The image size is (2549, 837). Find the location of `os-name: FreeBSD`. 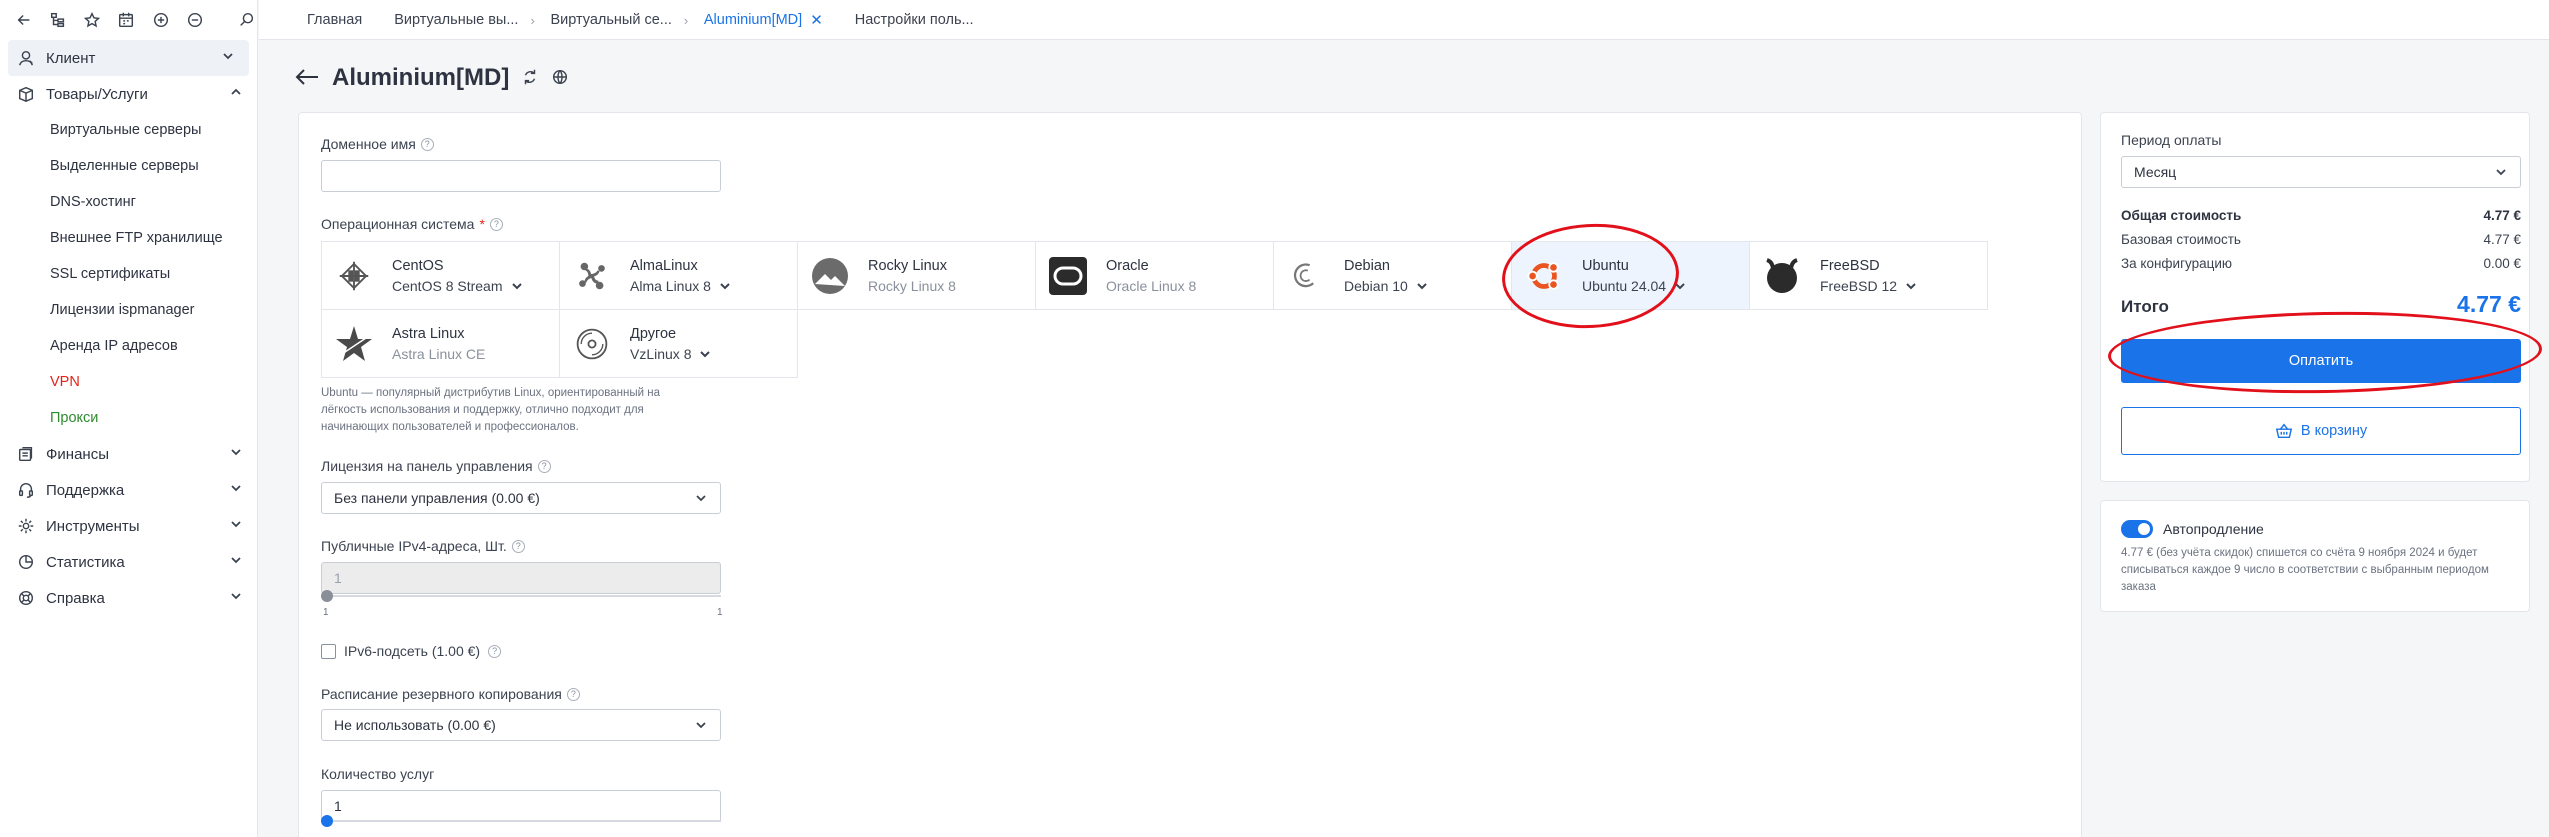

os-name: FreeBSD is located at coordinates (1850, 265).